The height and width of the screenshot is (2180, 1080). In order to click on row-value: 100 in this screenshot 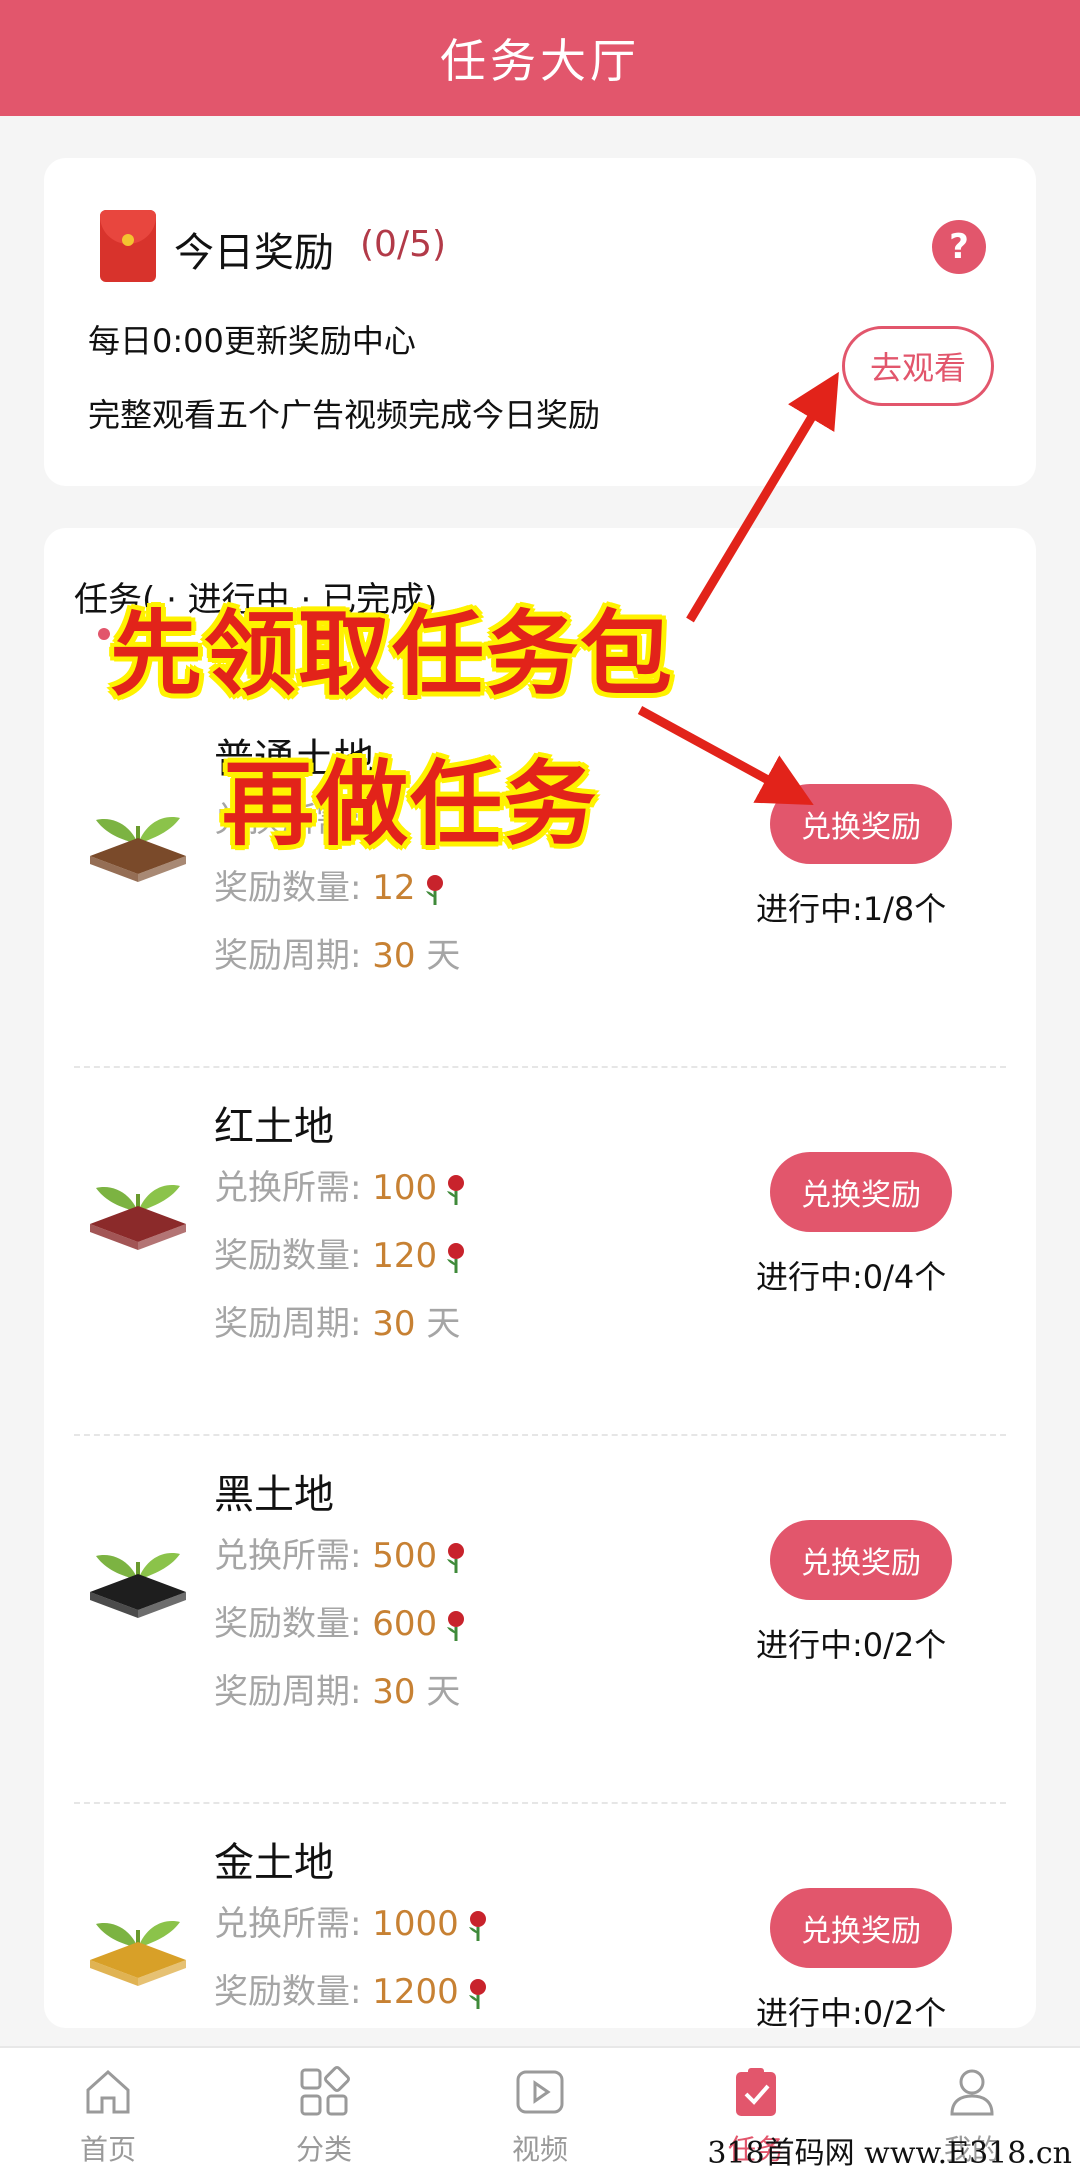, I will do `click(405, 1188)`.